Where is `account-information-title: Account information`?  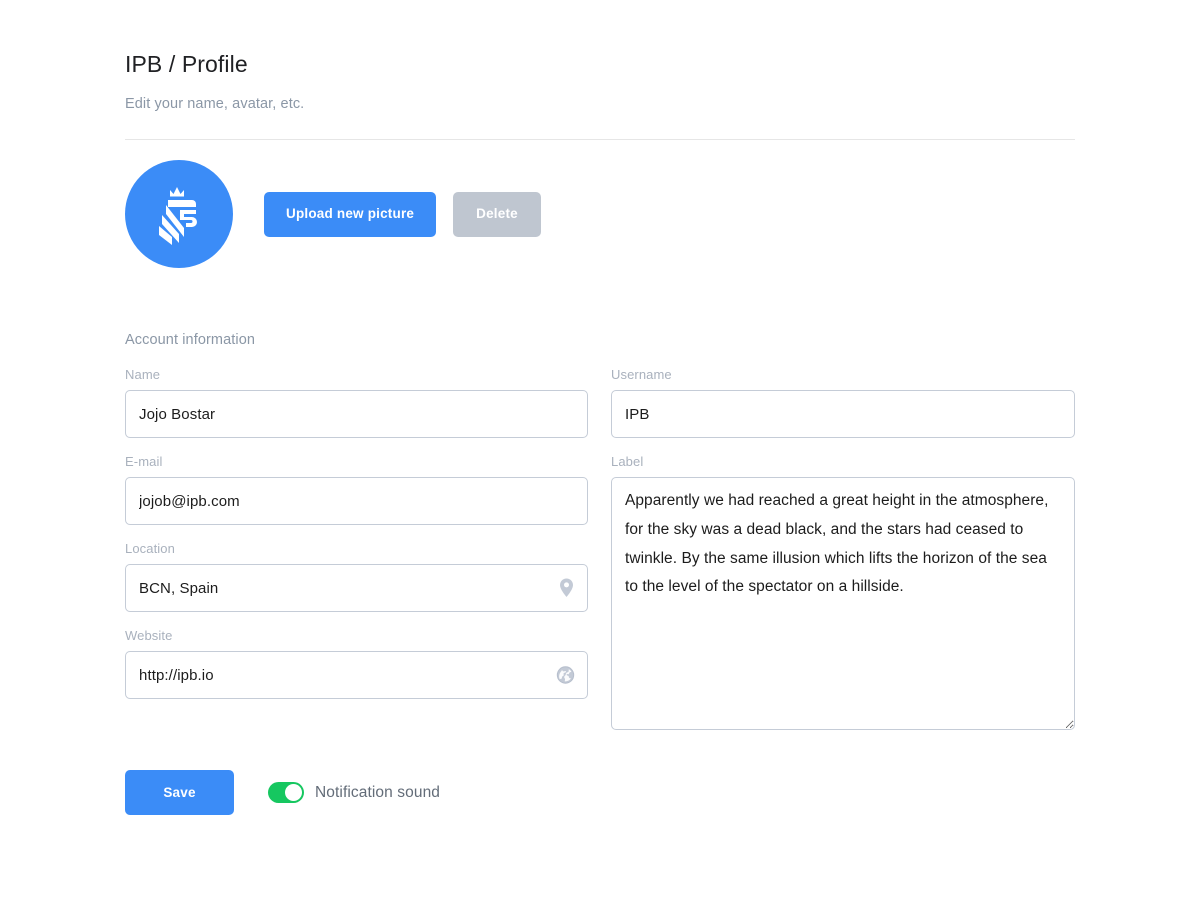 account-information-title: Account information is located at coordinates (190, 340).